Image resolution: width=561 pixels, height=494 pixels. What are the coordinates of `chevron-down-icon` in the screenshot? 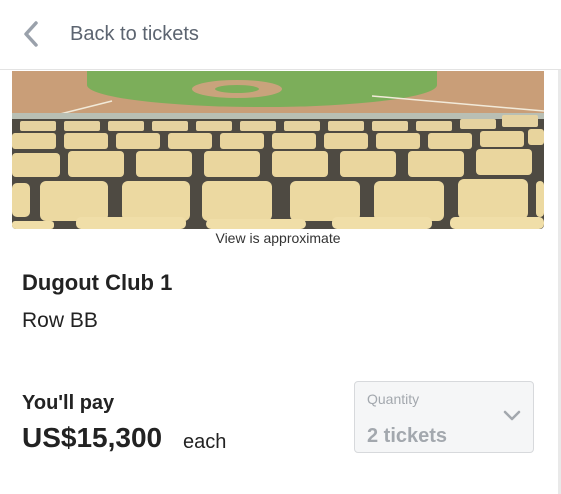 It's located at (512, 418).